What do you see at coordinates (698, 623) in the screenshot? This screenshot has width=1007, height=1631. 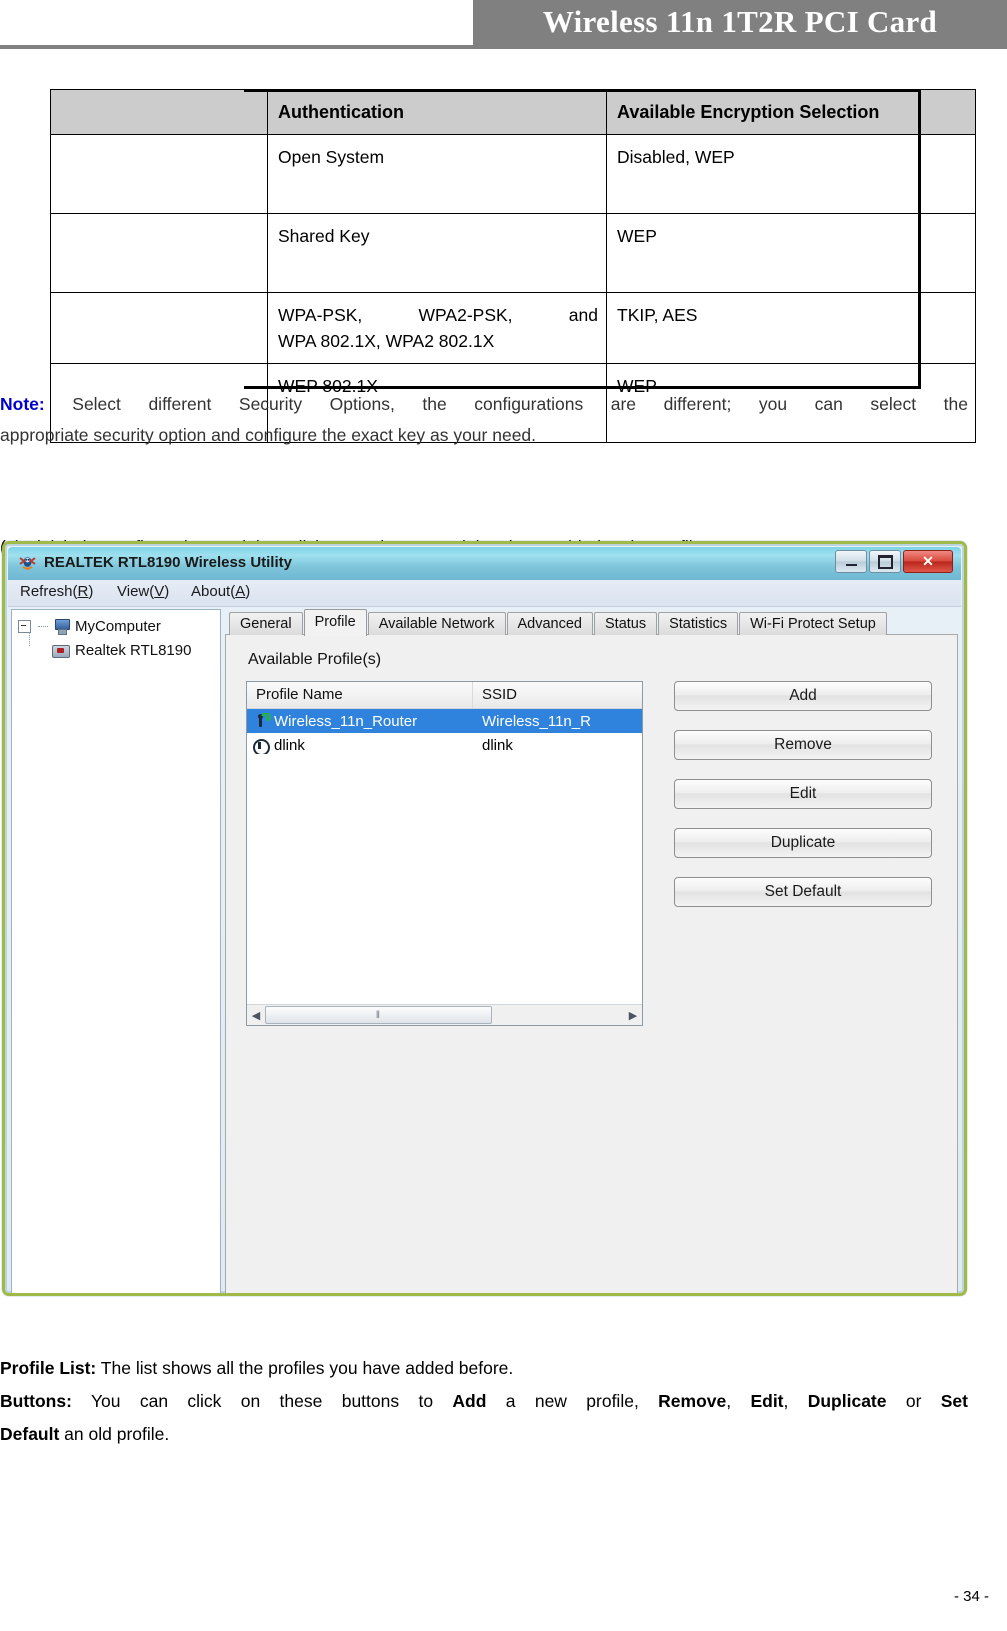 I see `tab-statistics: Statistics` at bounding box center [698, 623].